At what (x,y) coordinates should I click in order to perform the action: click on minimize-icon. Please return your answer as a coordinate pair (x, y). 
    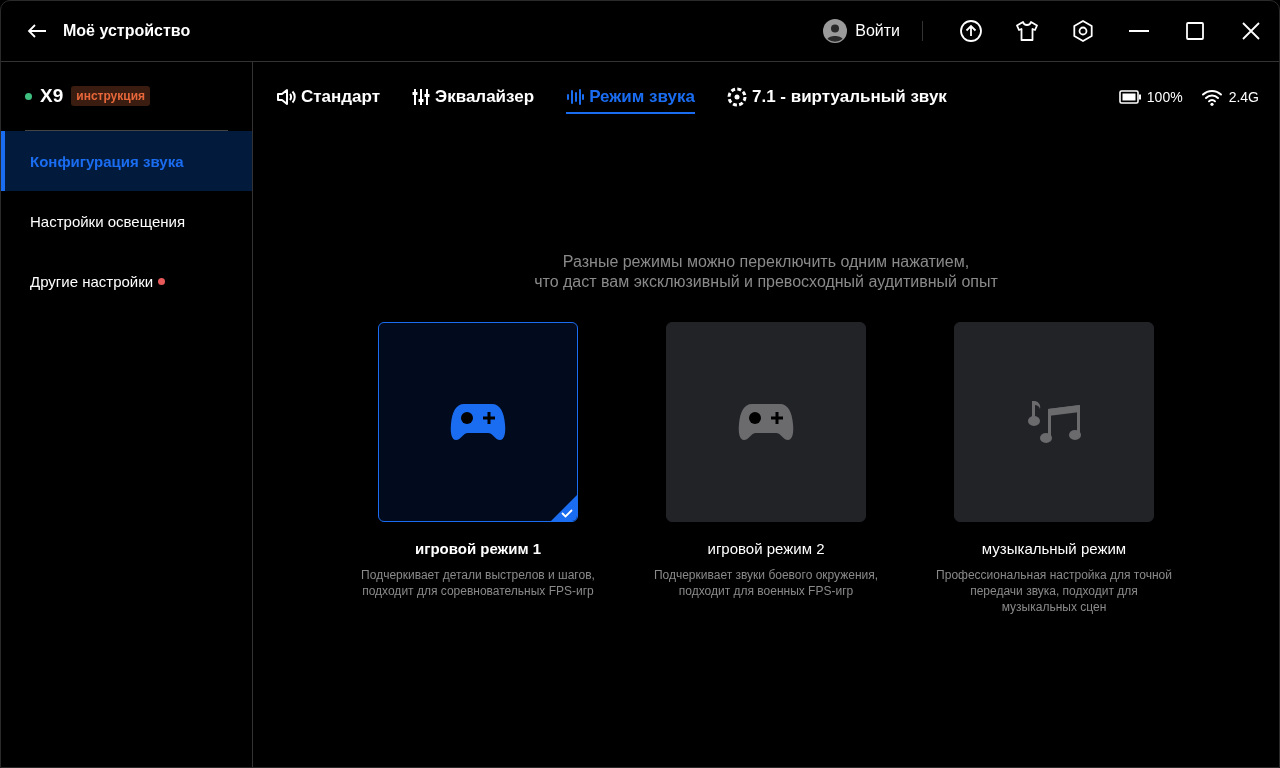
    Looking at the image, I should click on (1139, 31).